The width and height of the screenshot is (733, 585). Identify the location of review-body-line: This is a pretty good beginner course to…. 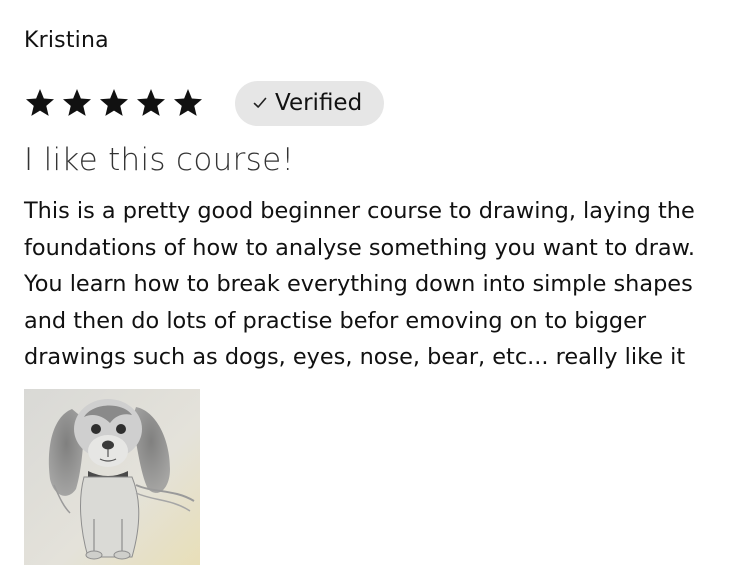
(359, 211).